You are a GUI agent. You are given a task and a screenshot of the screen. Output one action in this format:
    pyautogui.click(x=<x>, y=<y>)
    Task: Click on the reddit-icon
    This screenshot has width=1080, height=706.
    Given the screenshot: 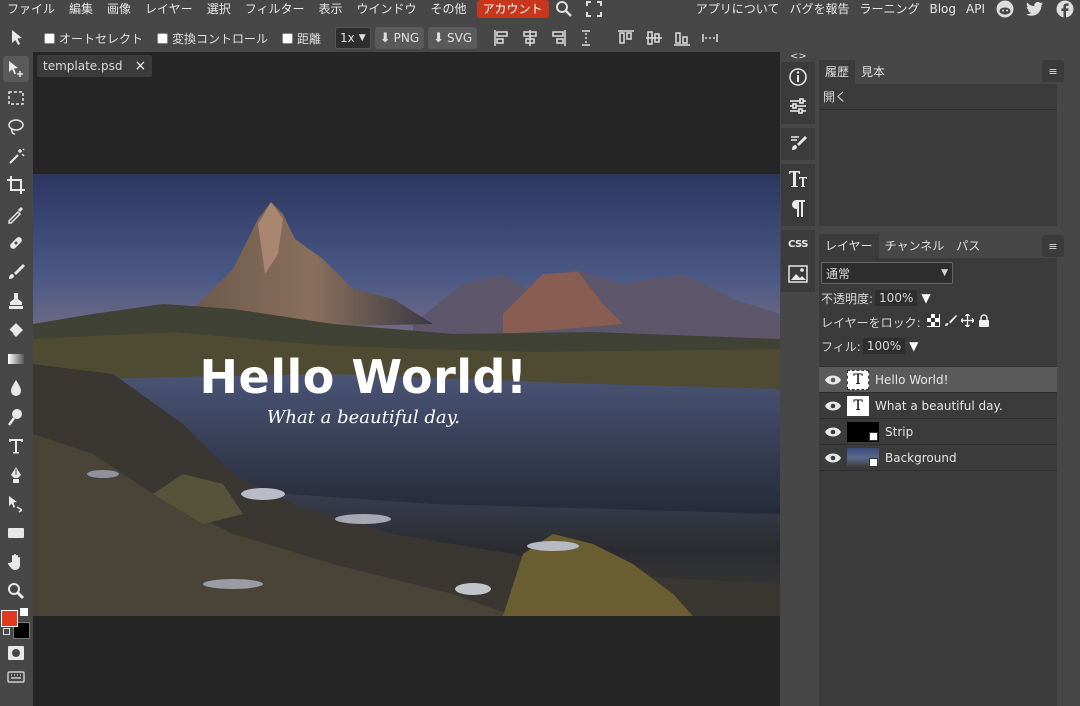 What is the action you would take?
    pyautogui.click(x=1005, y=9)
    